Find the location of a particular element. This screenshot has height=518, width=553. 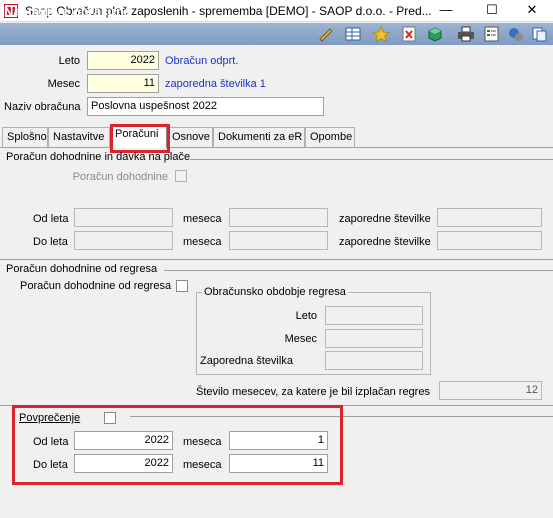

regres-mesec-label: Mesec is located at coordinates (300, 339).